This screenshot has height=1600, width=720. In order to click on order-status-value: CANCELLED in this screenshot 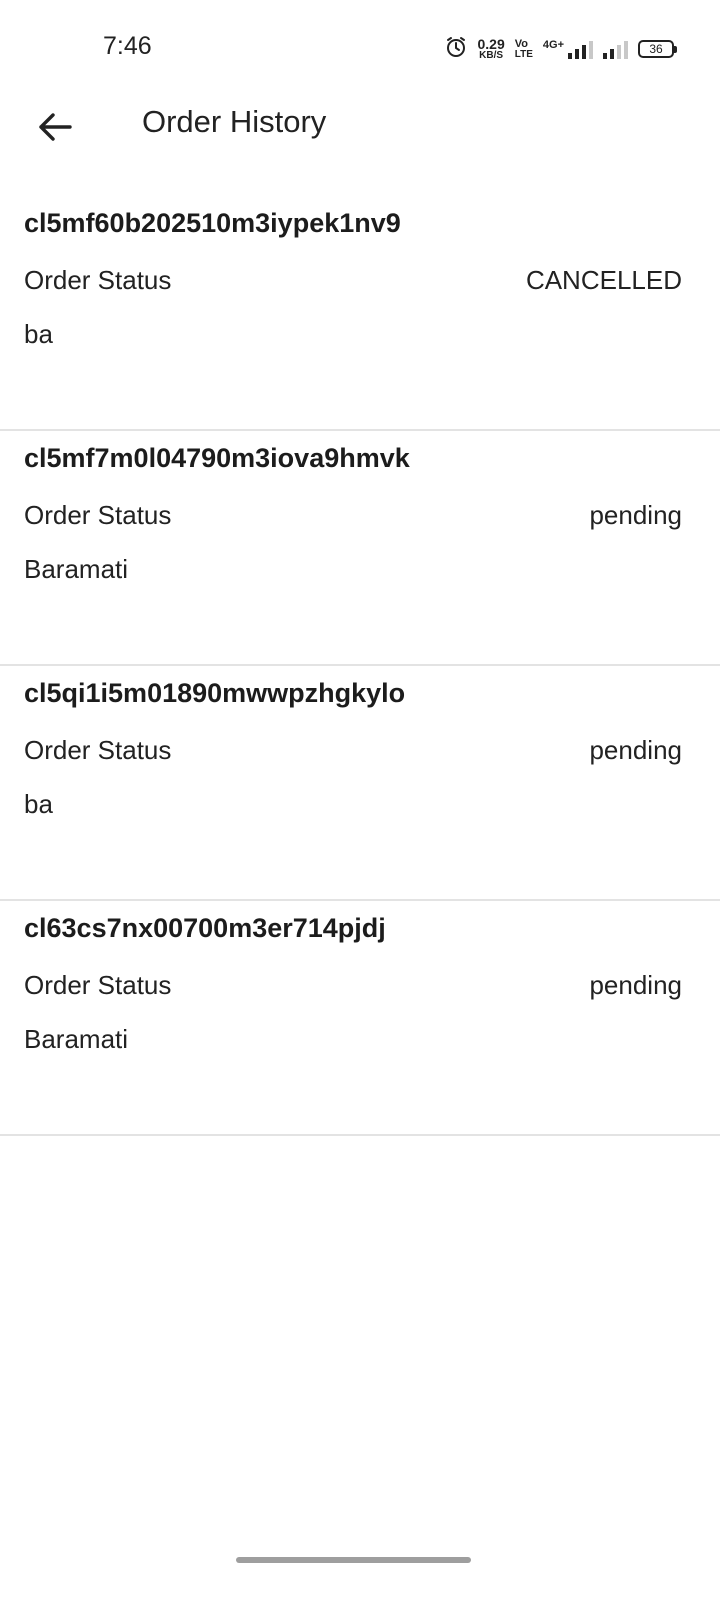, I will do `click(603, 280)`.